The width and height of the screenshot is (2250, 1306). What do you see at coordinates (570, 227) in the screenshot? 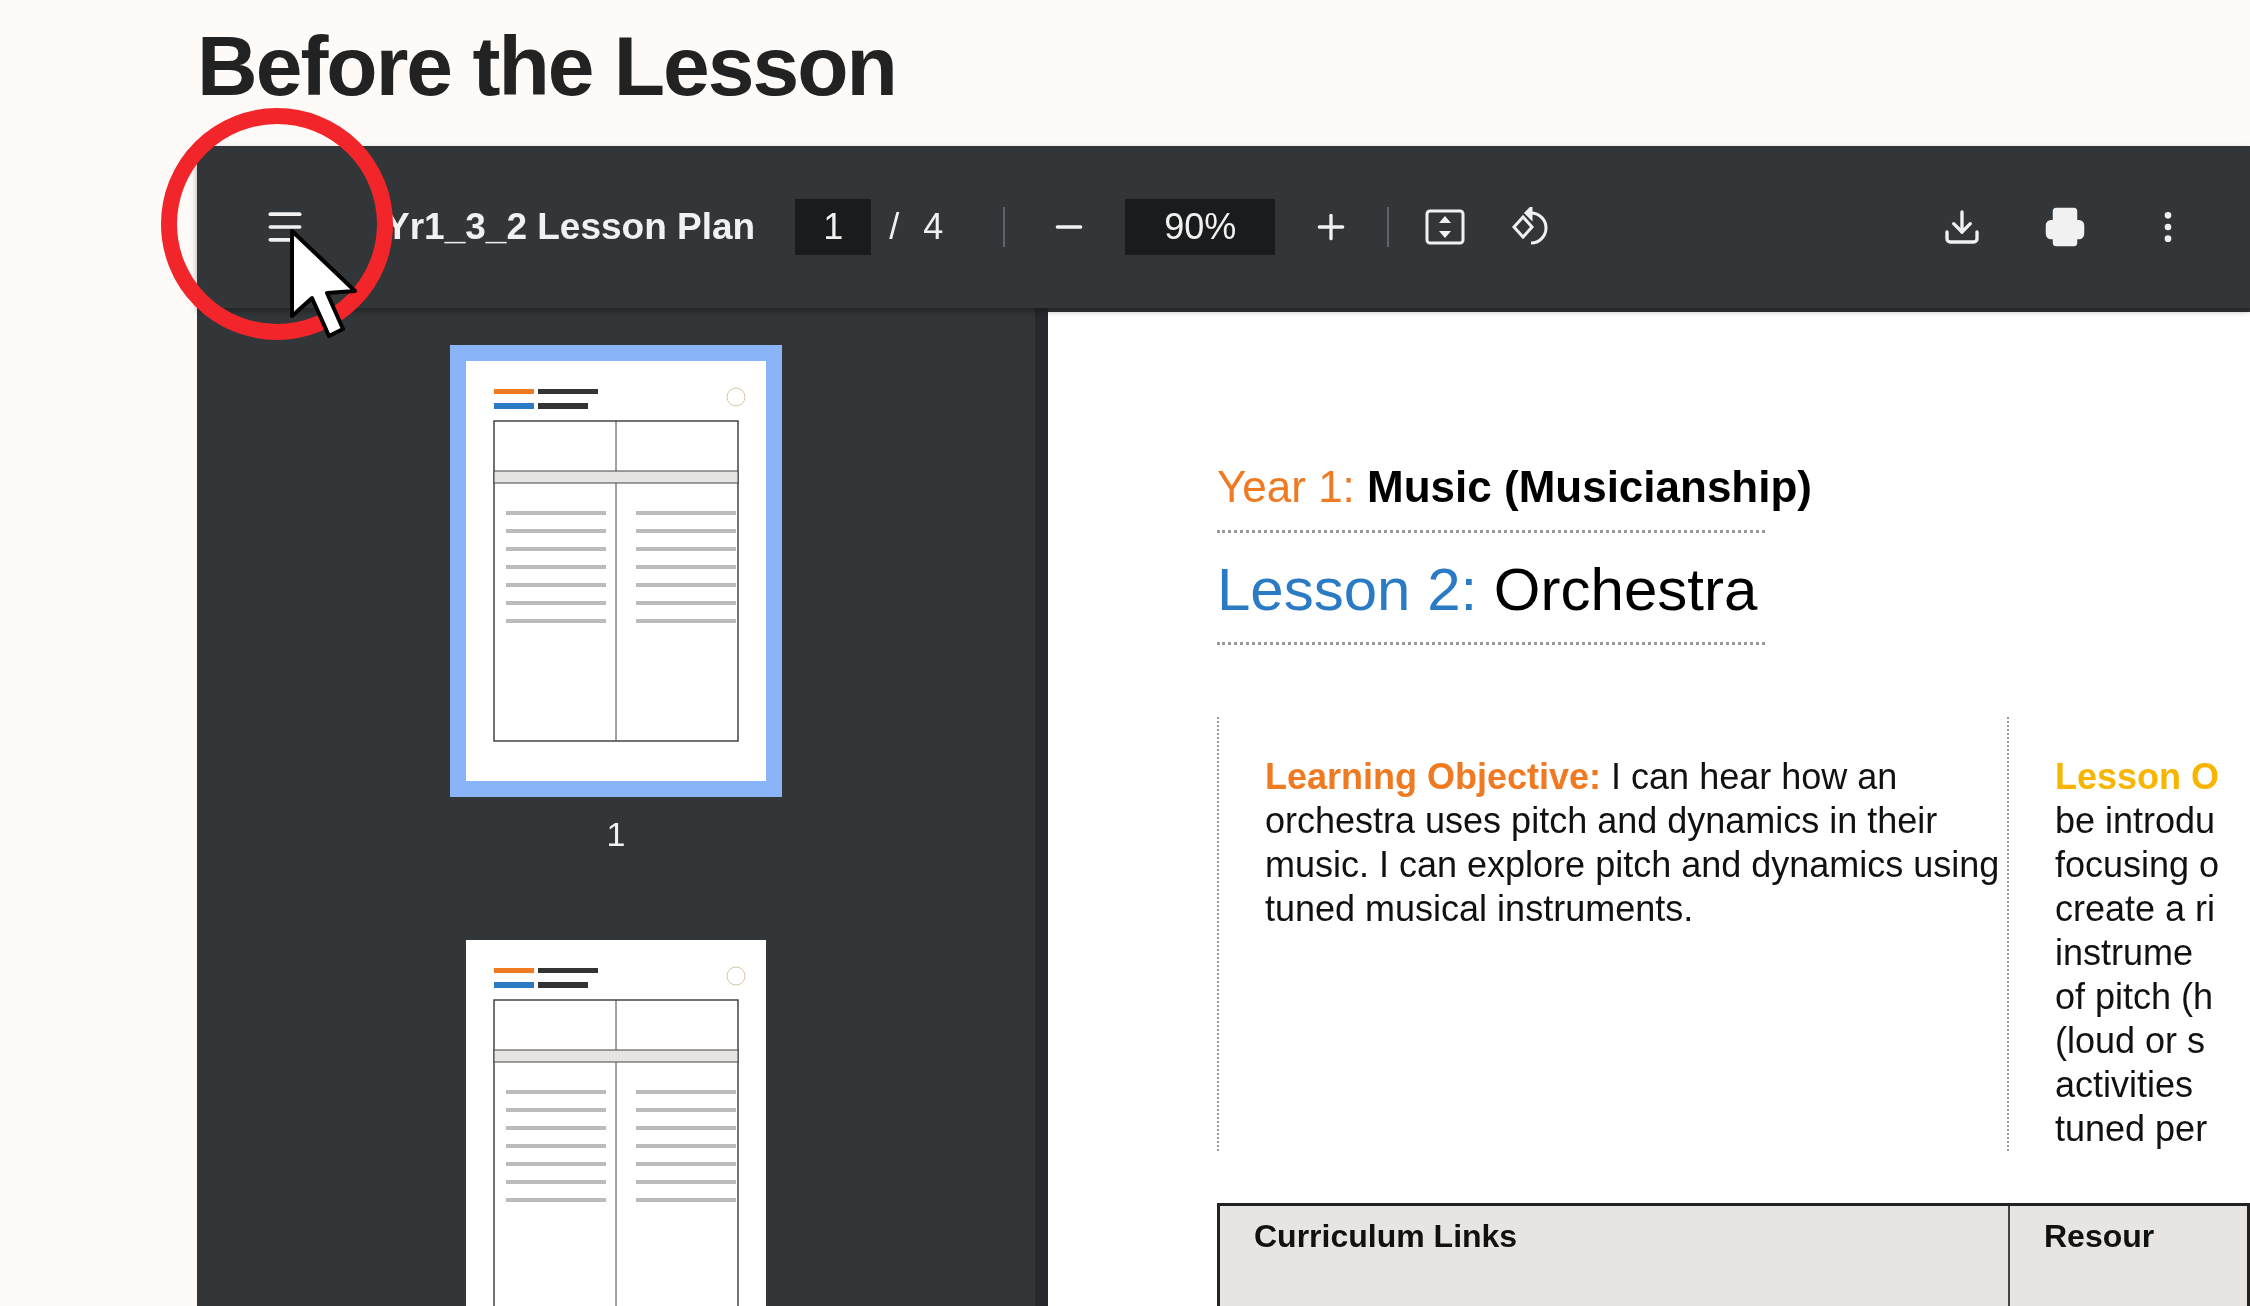
I see `document-title: Yr1_3_2 Lesson Plan` at bounding box center [570, 227].